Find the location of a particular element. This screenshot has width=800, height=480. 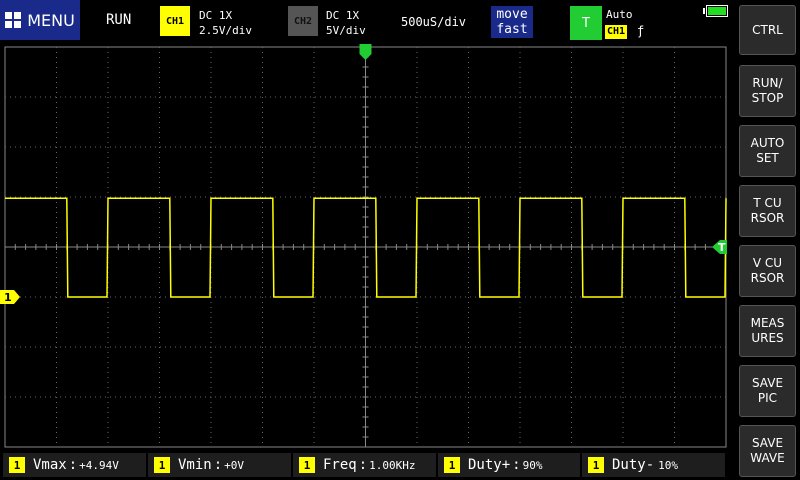

timebase: 500uS/div is located at coordinates (433, 22).